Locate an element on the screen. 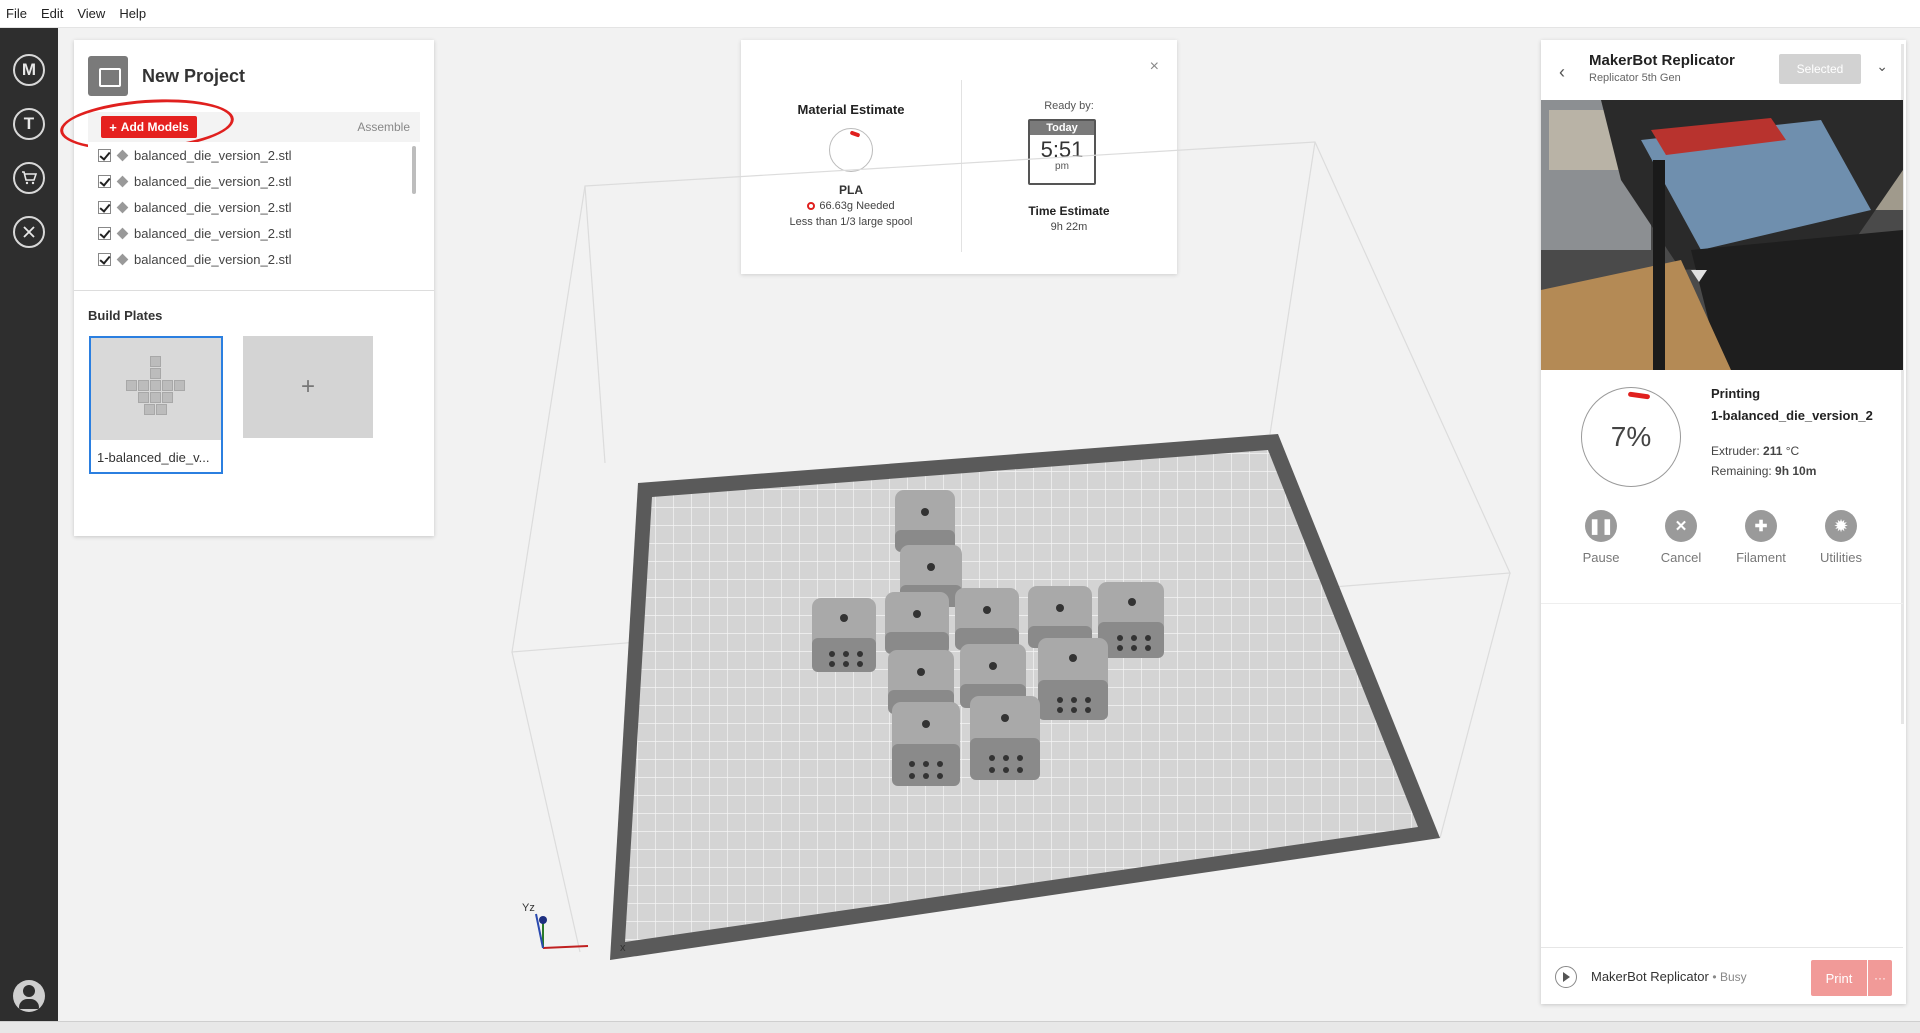 The width and height of the screenshot is (1920, 1033). footer-printer-name: MakerBot Replicator • Busy is located at coordinates (1669, 976).